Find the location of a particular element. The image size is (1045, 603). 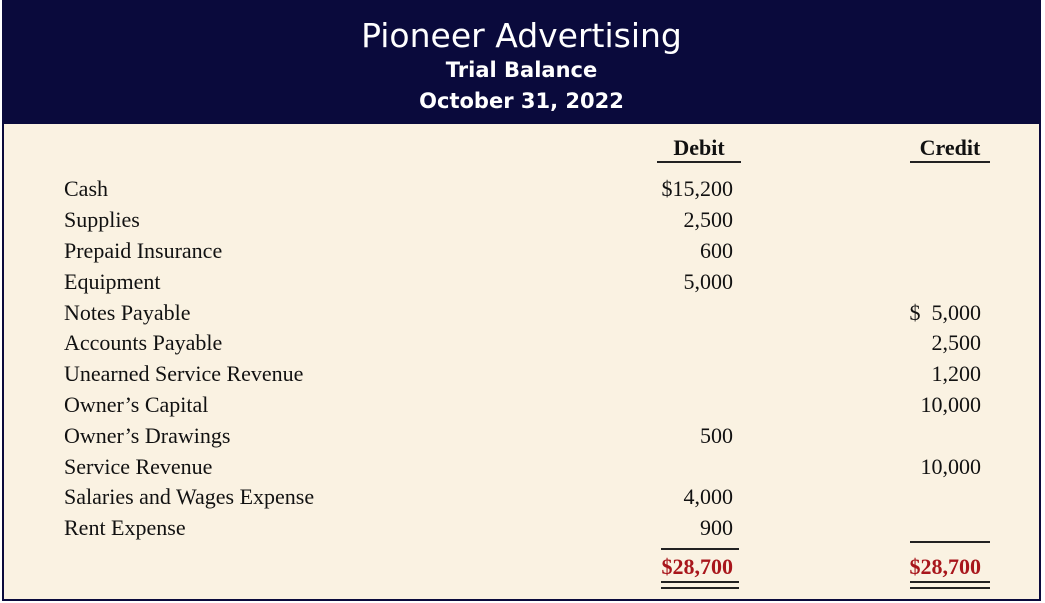

account-name: Accounts Payable is located at coordinates (143, 342).